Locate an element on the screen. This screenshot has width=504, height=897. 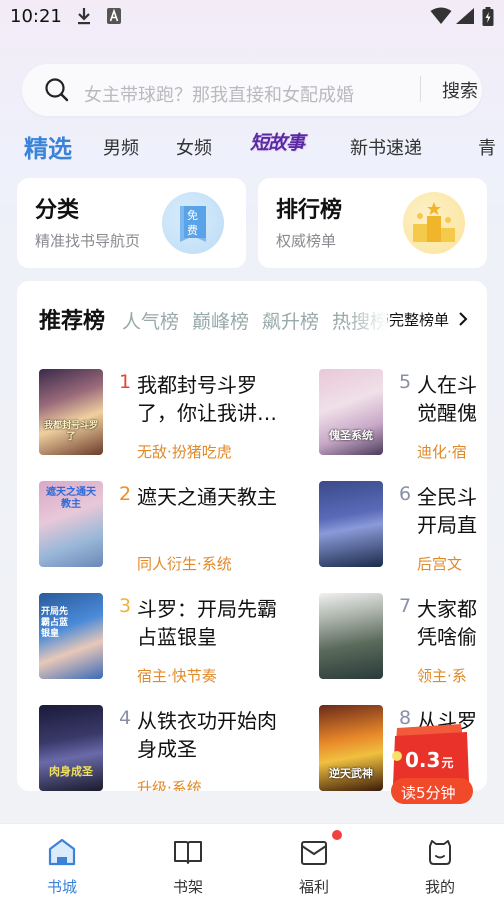
book-rank: 1 is located at coordinates (125, 382).